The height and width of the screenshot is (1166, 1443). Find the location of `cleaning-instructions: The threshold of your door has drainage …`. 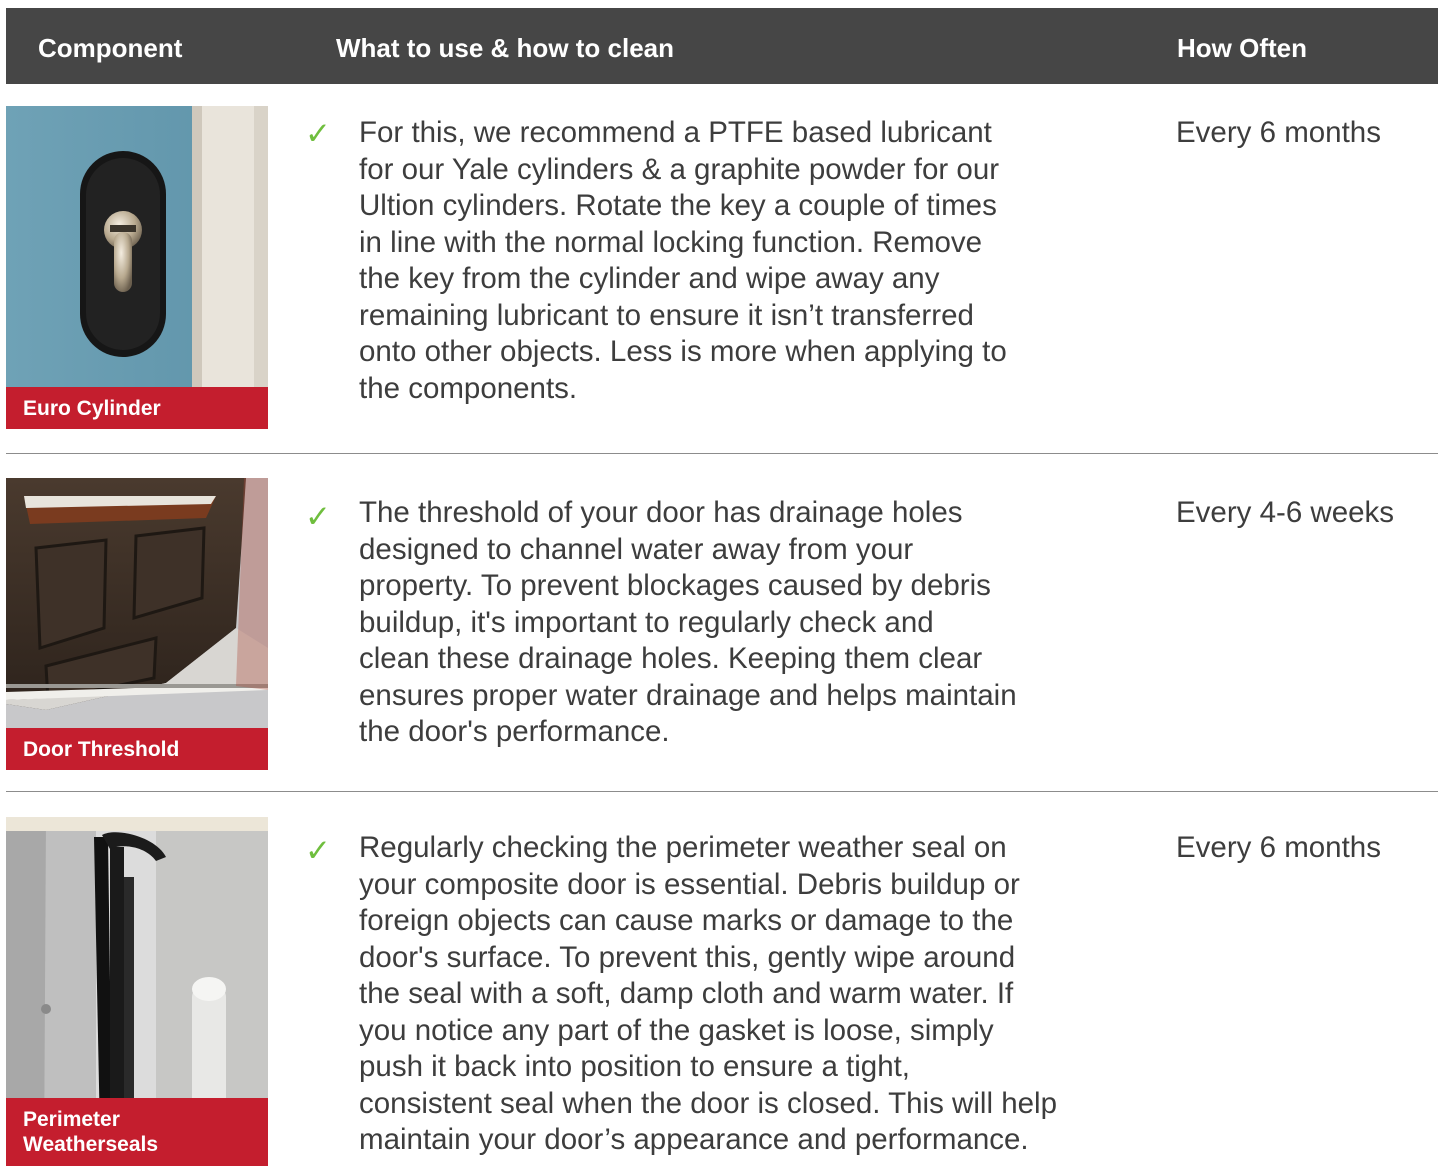

cleaning-instructions: The threshold of your door has drainage … is located at coordinates (688, 622).